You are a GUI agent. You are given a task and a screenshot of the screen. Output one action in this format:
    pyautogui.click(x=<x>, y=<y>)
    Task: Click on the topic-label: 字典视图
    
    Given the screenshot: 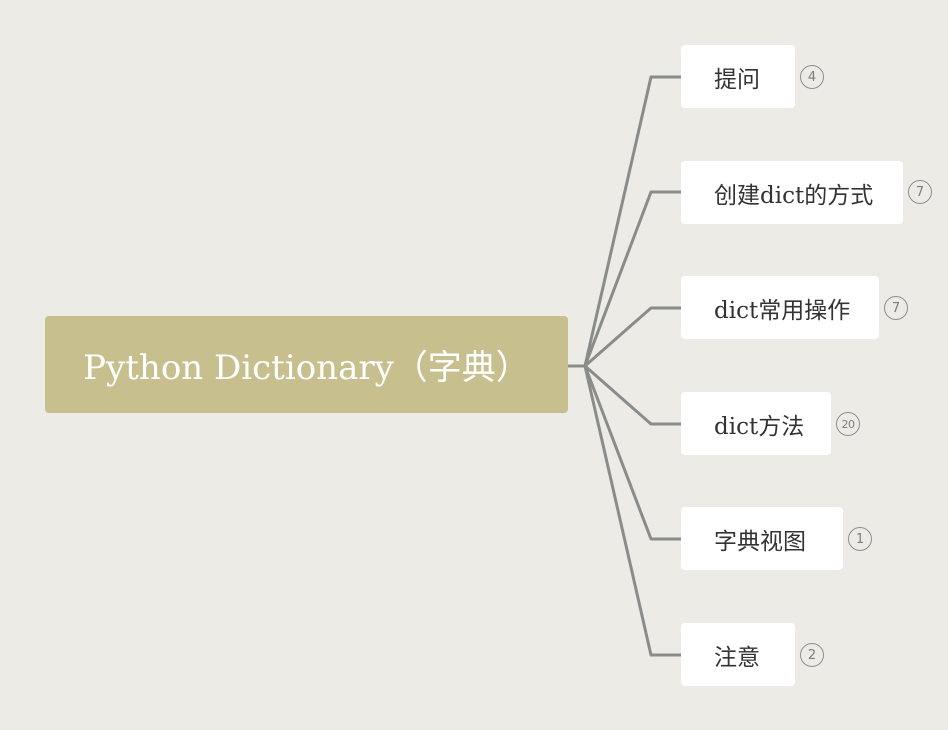 What is the action you would take?
    pyautogui.click(x=760, y=541)
    